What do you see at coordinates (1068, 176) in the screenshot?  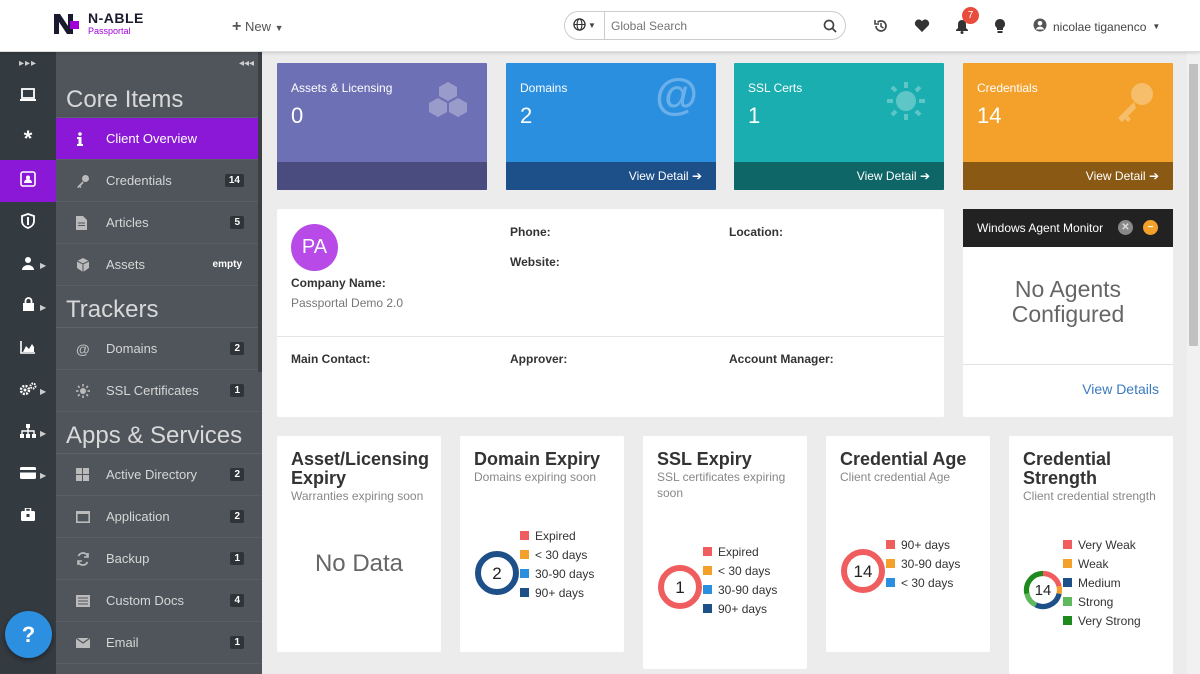 I see `view-detail-credentials-link: View Detail ➔` at bounding box center [1068, 176].